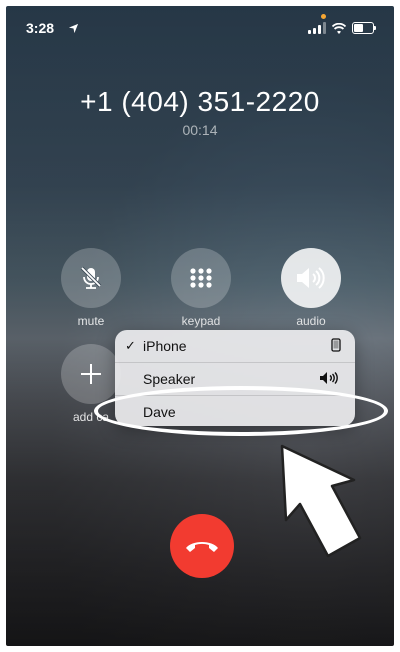 This screenshot has width=400, height=652. I want to click on iphone-icon, so click(336, 346).